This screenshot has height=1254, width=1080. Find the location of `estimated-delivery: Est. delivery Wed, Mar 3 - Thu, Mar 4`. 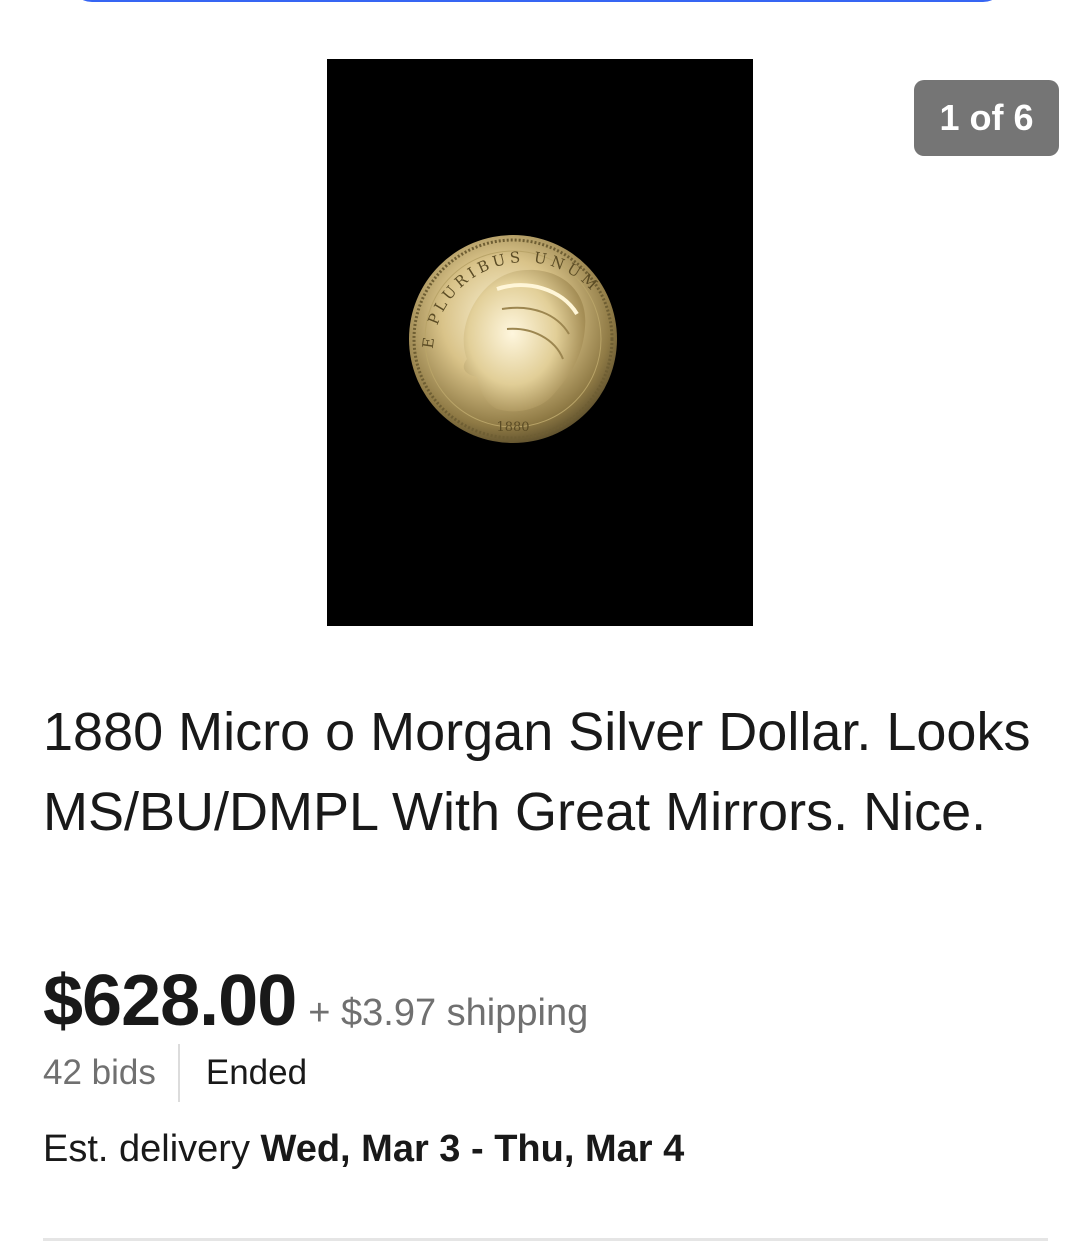

estimated-delivery: Est. delivery Wed, Mar 3 - Thu, Mar 4 is located at coordinates (363, 1149).